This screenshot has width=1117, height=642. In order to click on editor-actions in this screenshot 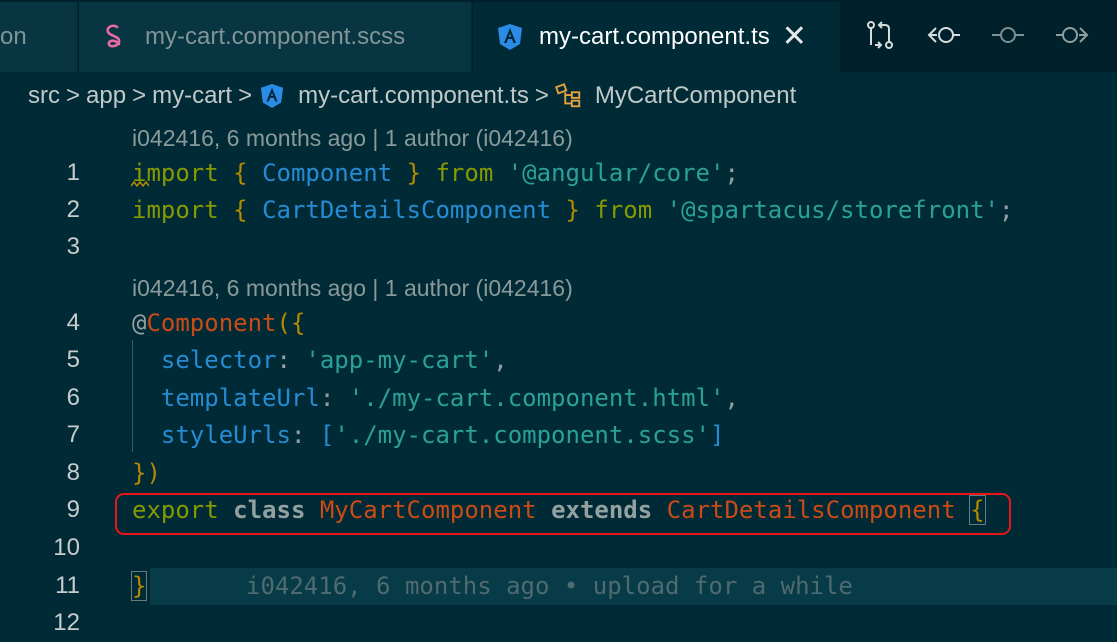, I will do `click(976, 35)`.